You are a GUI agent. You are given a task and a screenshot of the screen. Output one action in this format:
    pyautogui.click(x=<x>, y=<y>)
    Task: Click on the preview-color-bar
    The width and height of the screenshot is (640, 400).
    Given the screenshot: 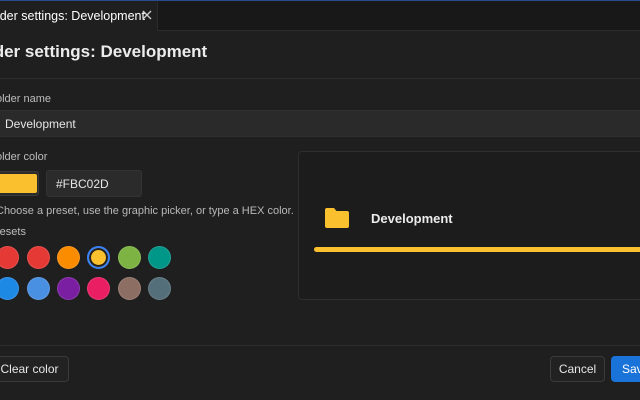 What is the action you would take?
    pyautogui.click(x=477, y=249)
    